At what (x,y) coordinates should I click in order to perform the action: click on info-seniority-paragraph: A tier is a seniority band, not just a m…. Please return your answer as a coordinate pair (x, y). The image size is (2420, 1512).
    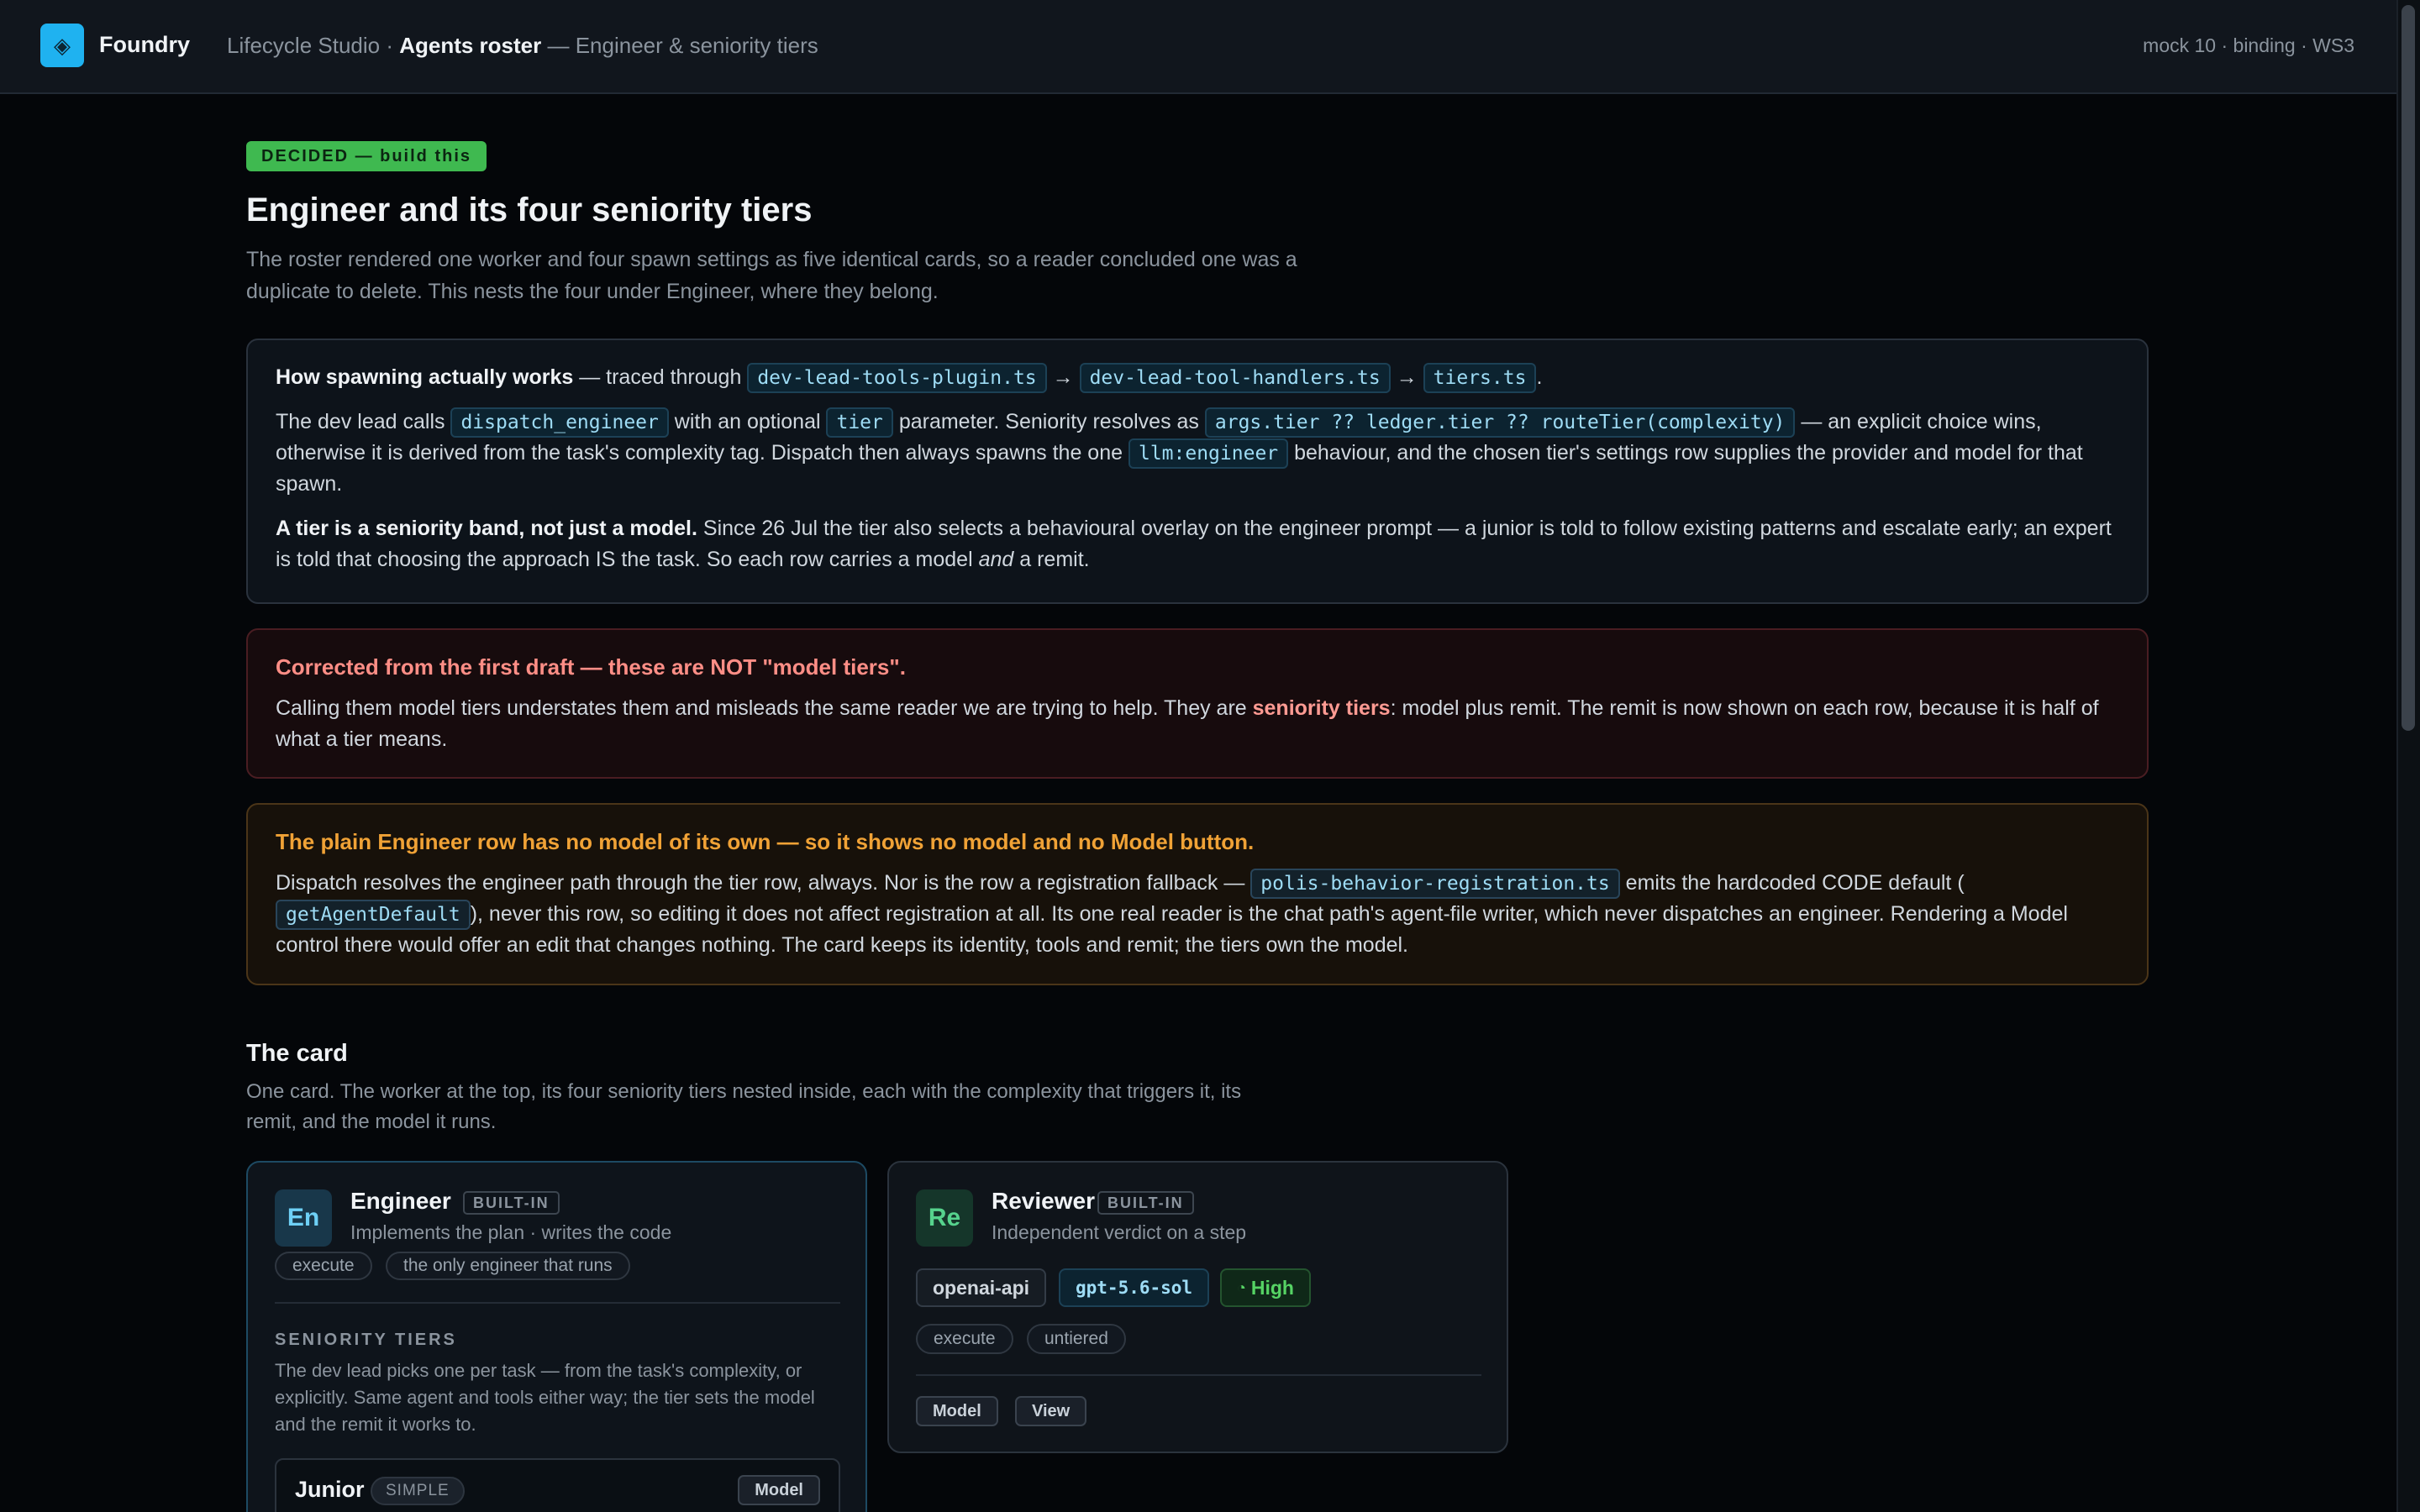
    Looking at the image, I should click on (1197, 544).